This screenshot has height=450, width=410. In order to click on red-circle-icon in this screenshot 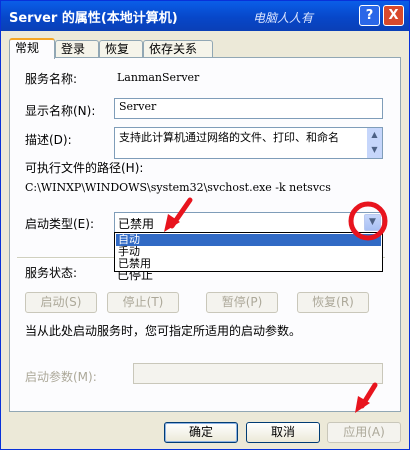, I will do `click(368, 221)`.